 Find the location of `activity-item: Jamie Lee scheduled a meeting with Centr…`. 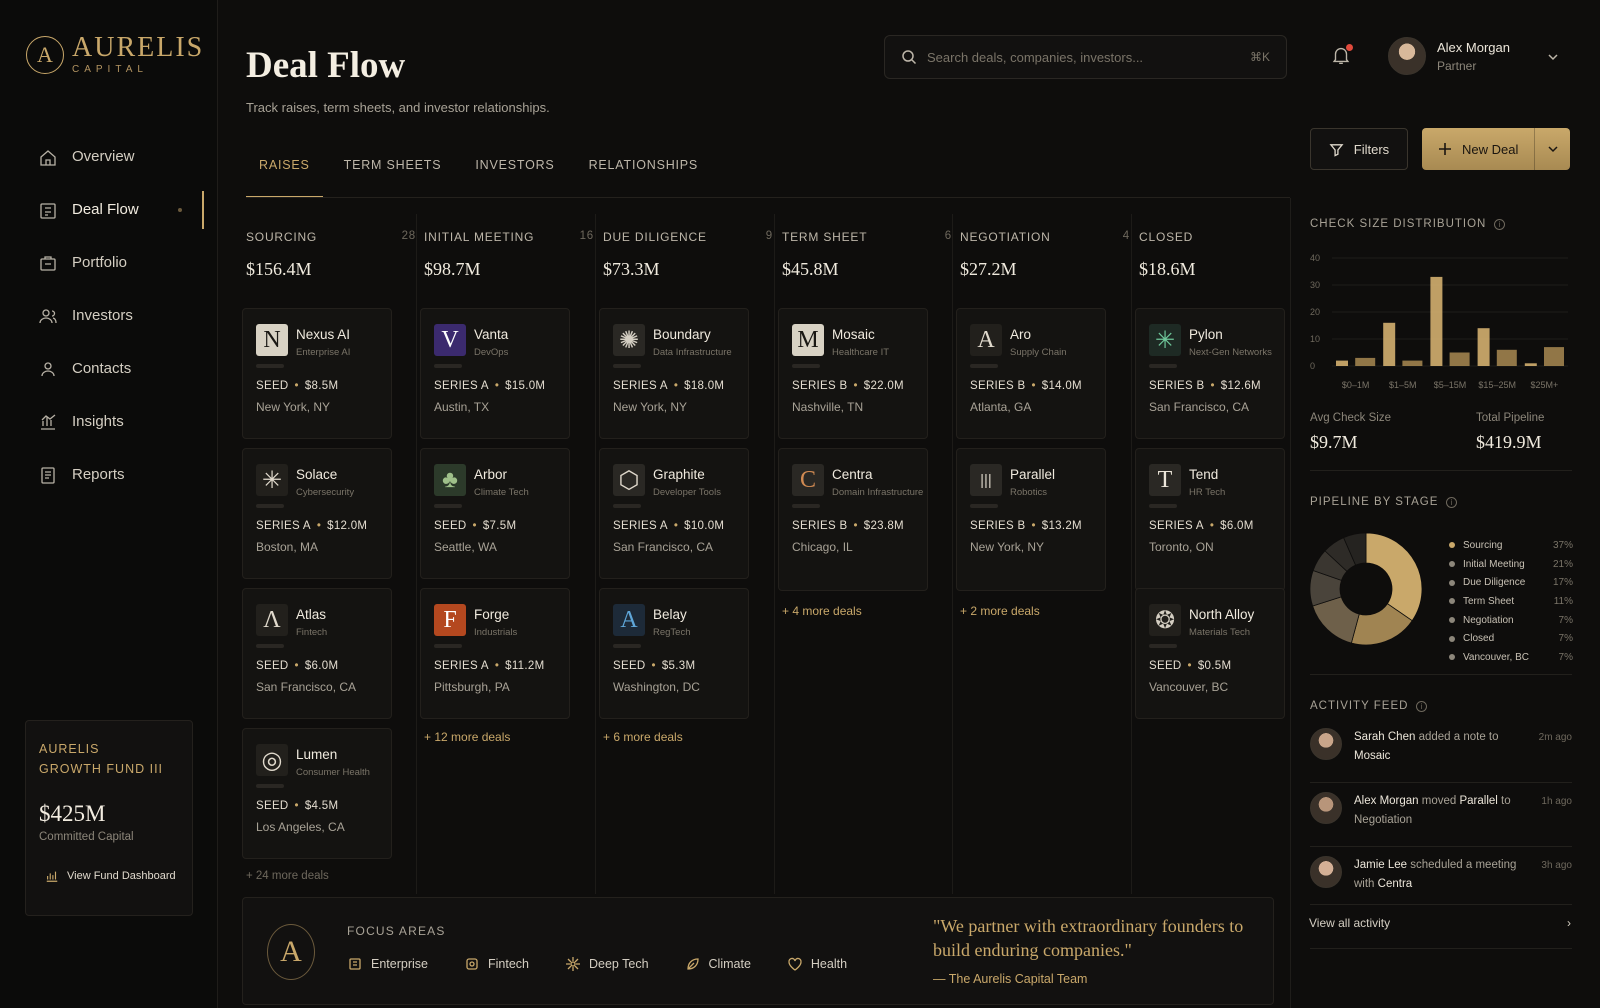

activity-item: Jamie Lee scheduled a meeting with Centr… is located at coordinates (1441, 875).